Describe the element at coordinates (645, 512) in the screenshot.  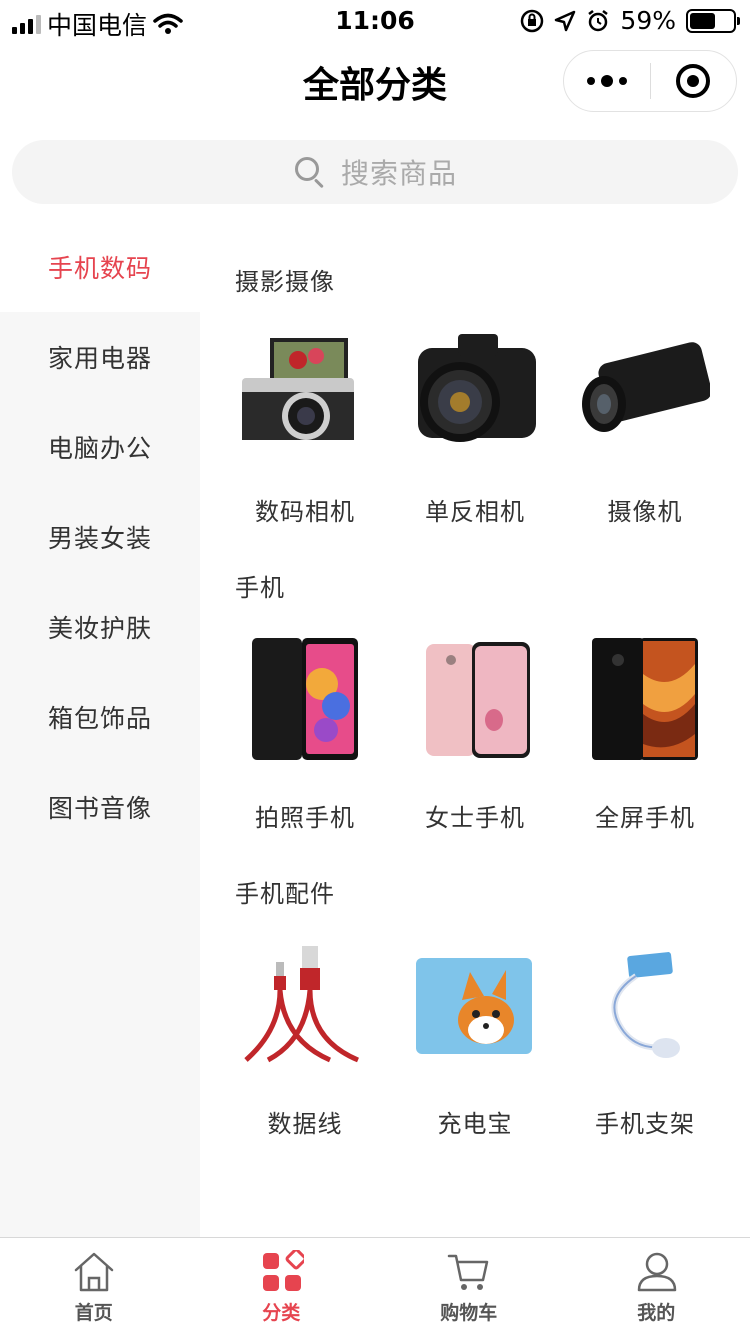
I see `subcategory-label: 摄像机` at that location.